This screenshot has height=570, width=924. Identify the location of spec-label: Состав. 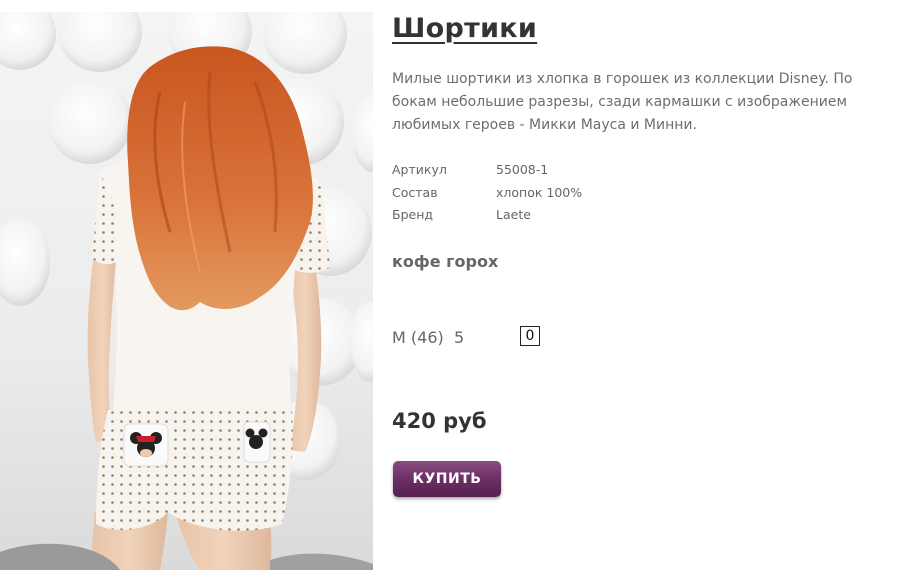
(415, 192).